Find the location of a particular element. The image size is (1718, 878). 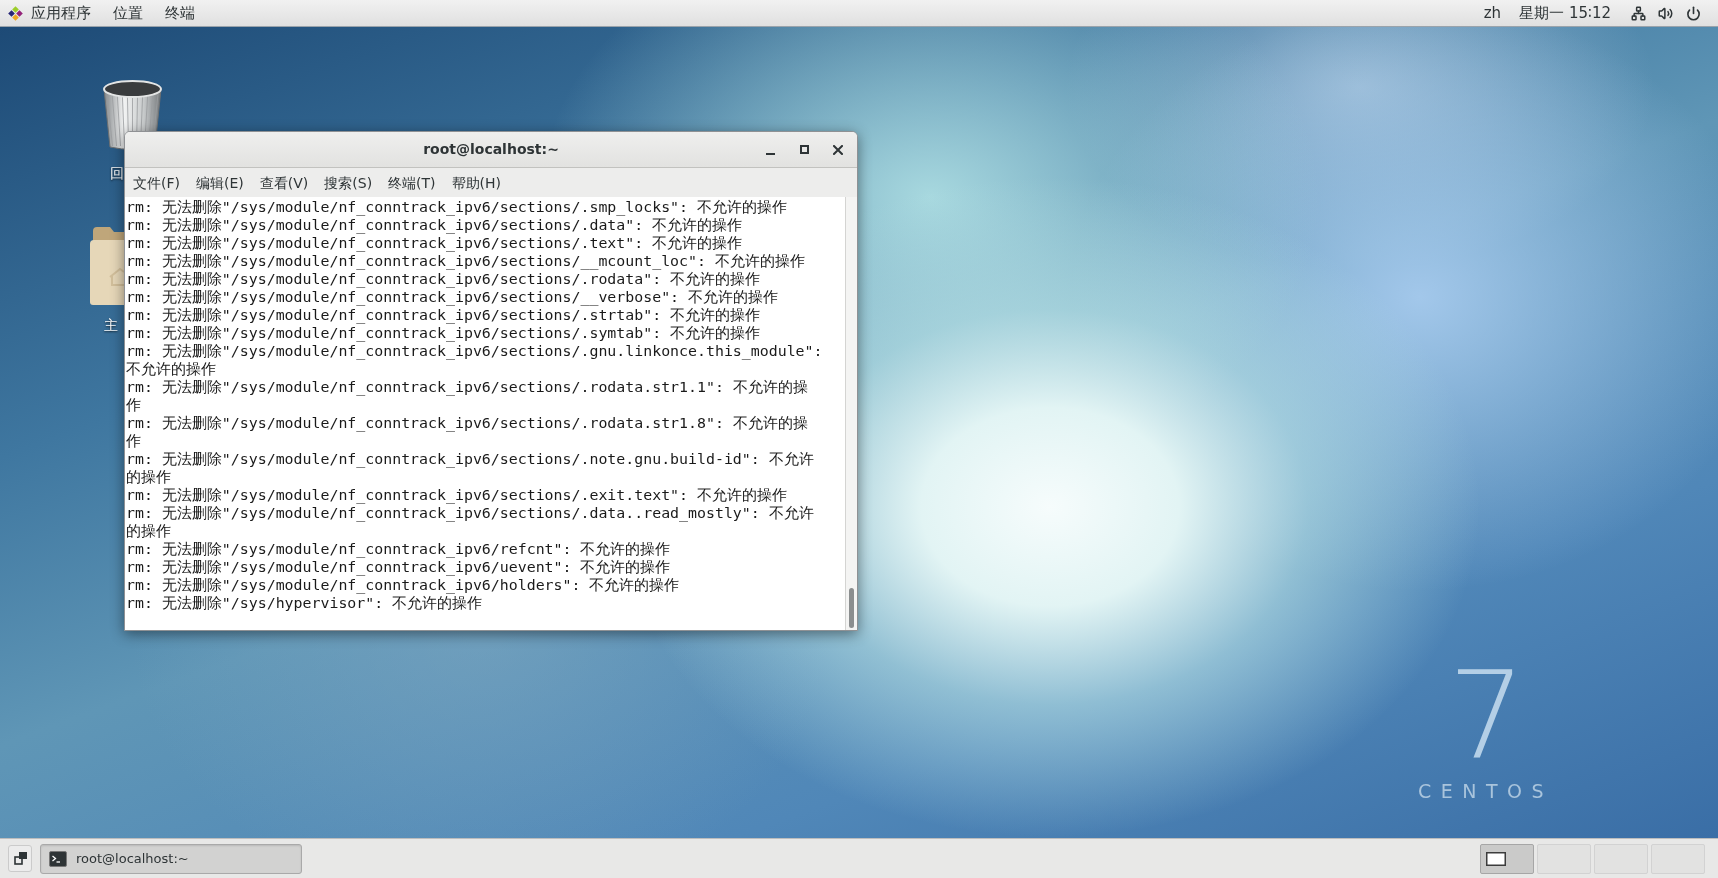

terminal-icon is located at coordinates (58, 858).